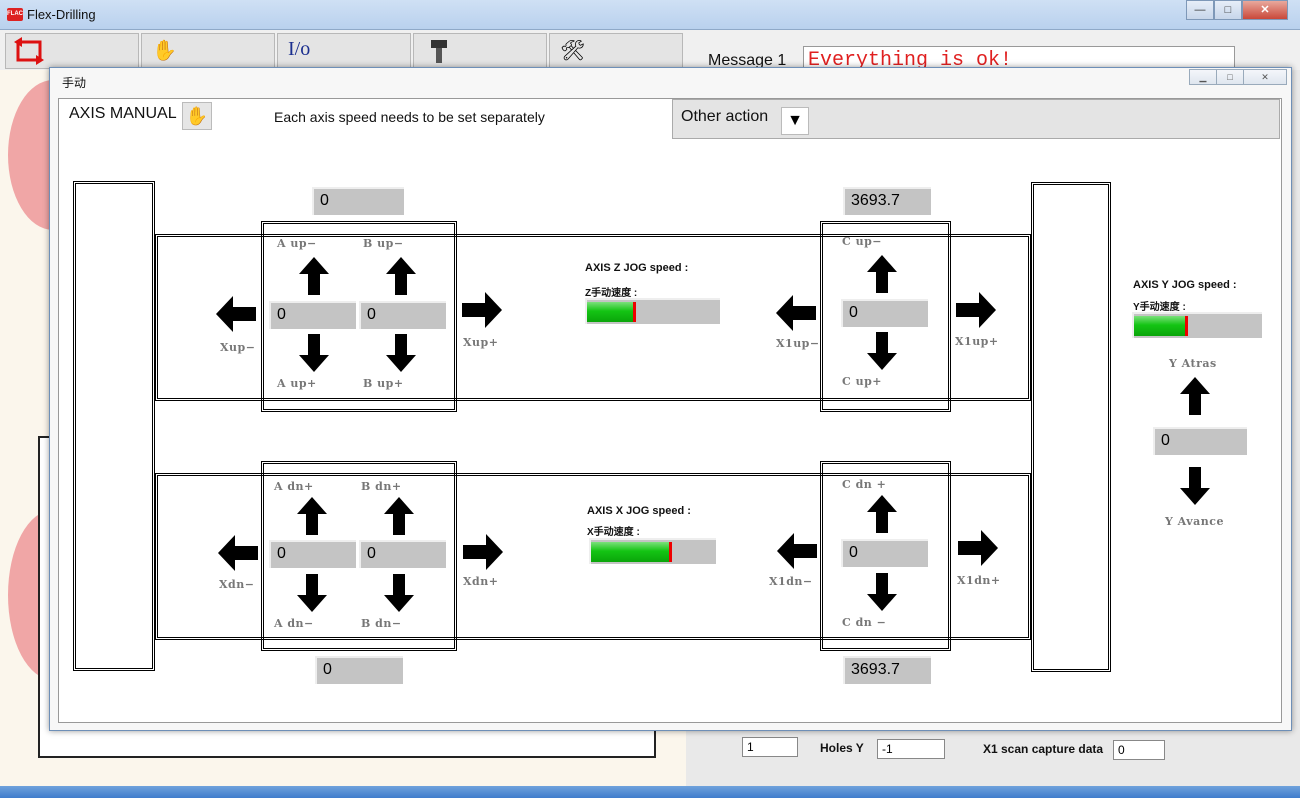 The width and height of the screenshot is (1300, 798). What do you see at coordinates (381, 486) in the screenshot?
I see `b-dn-plus-label: B dn+` at bounding box center [381, 486].